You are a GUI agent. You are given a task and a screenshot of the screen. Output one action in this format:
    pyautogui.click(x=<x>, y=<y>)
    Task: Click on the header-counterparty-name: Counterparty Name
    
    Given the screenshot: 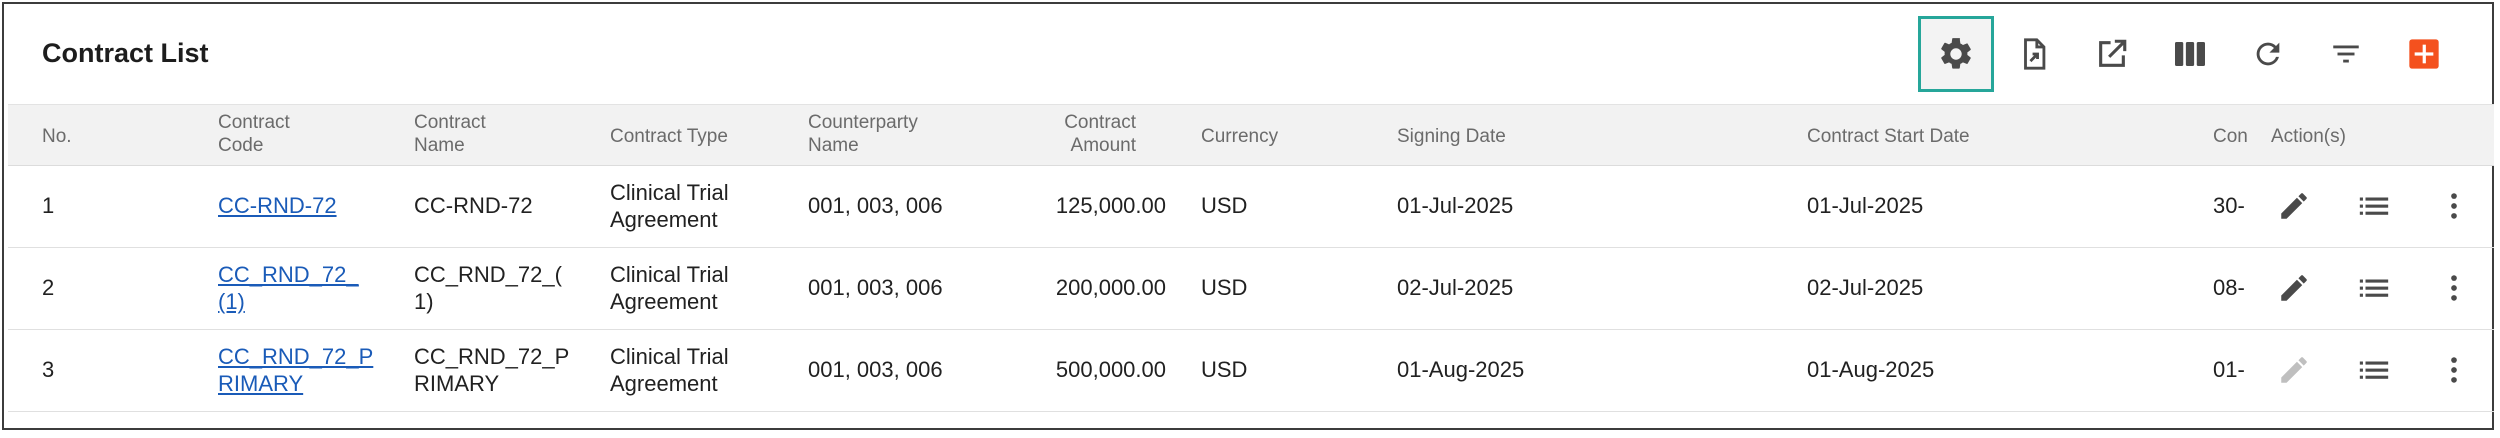 What is the action you would take?
    pyautogui.click(x=863, y=134)
    